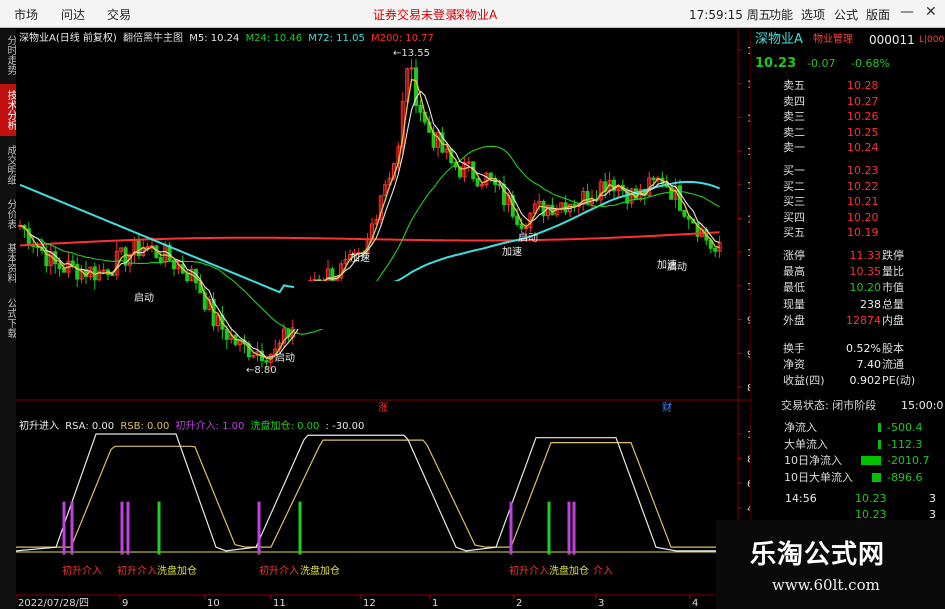 This screenshot has height=609, width=945. I want to click on close-icon: ✕, so click(931, 12).